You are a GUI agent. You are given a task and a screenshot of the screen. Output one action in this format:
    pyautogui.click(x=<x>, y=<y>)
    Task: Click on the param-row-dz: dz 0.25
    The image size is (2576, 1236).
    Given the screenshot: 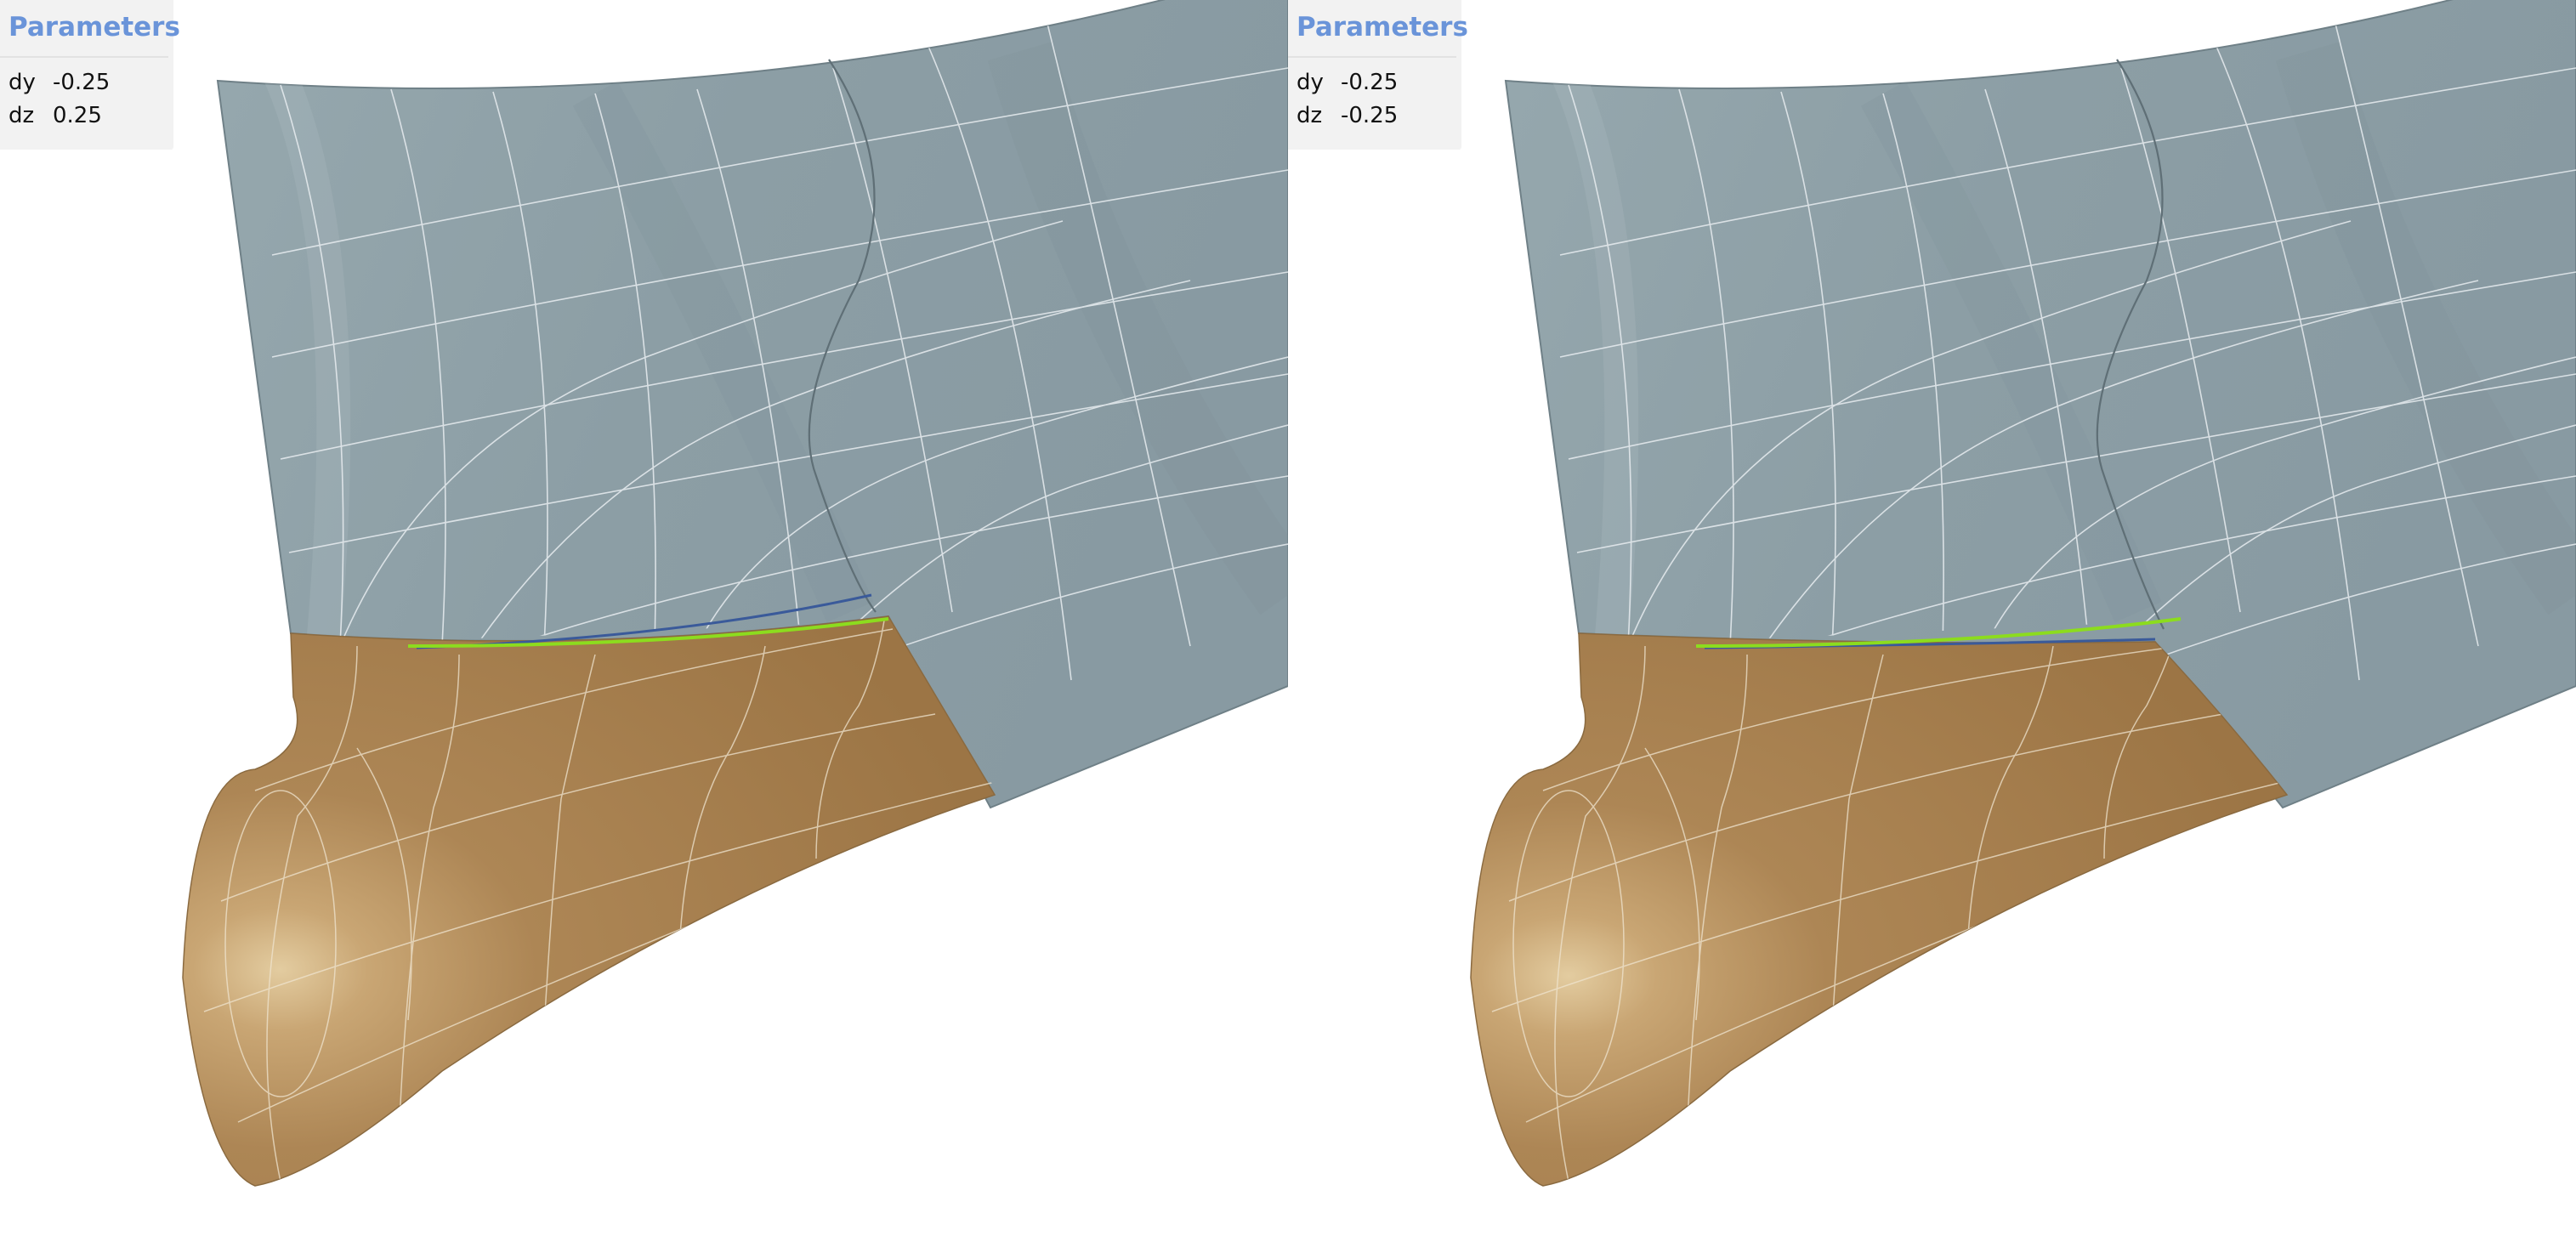 What is the action you would take?
    pyautogui.click(x=91, y=116)
    